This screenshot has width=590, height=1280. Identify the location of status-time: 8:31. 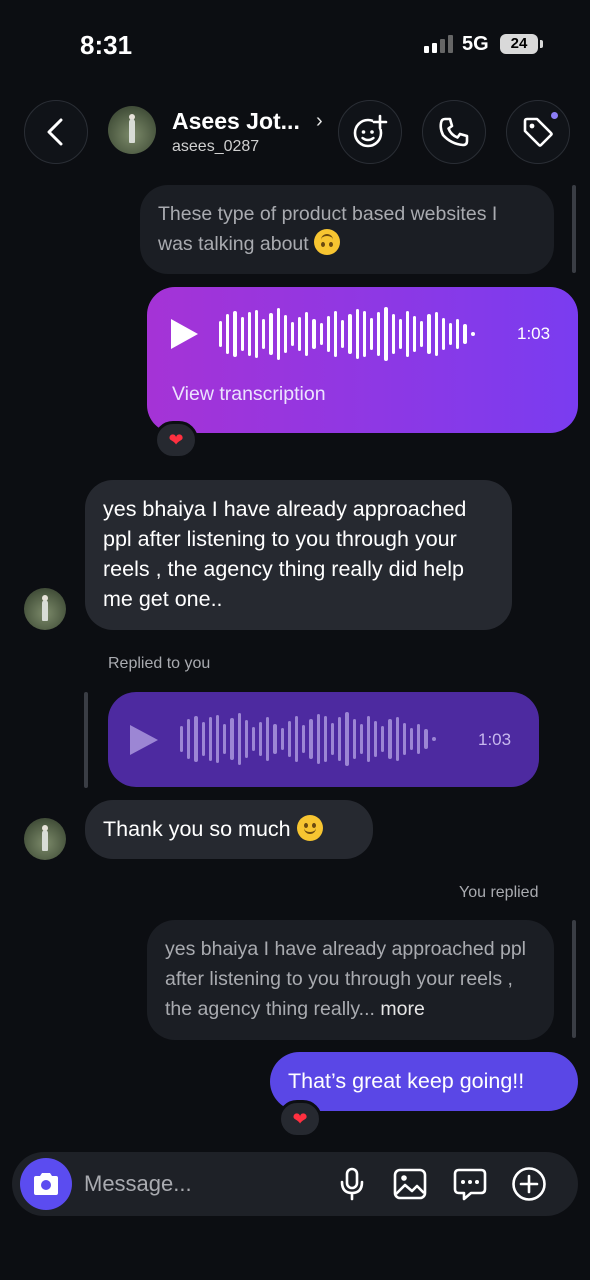
(106, 45).